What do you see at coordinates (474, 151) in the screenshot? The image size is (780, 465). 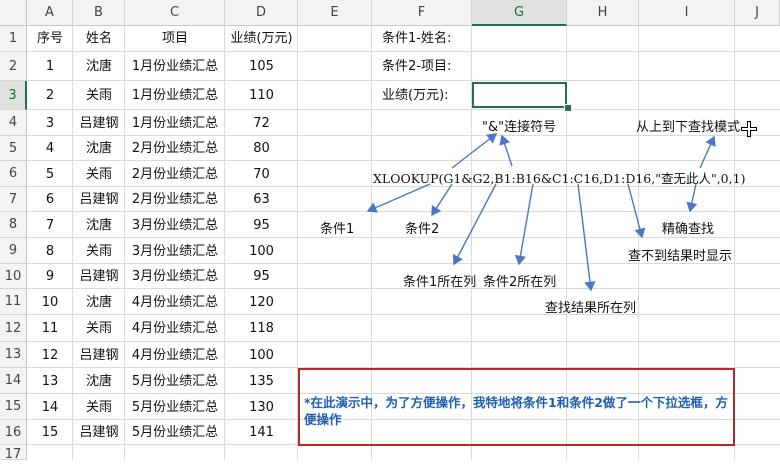 I see `arrow-amp-left` at bounding box center [474, 151].